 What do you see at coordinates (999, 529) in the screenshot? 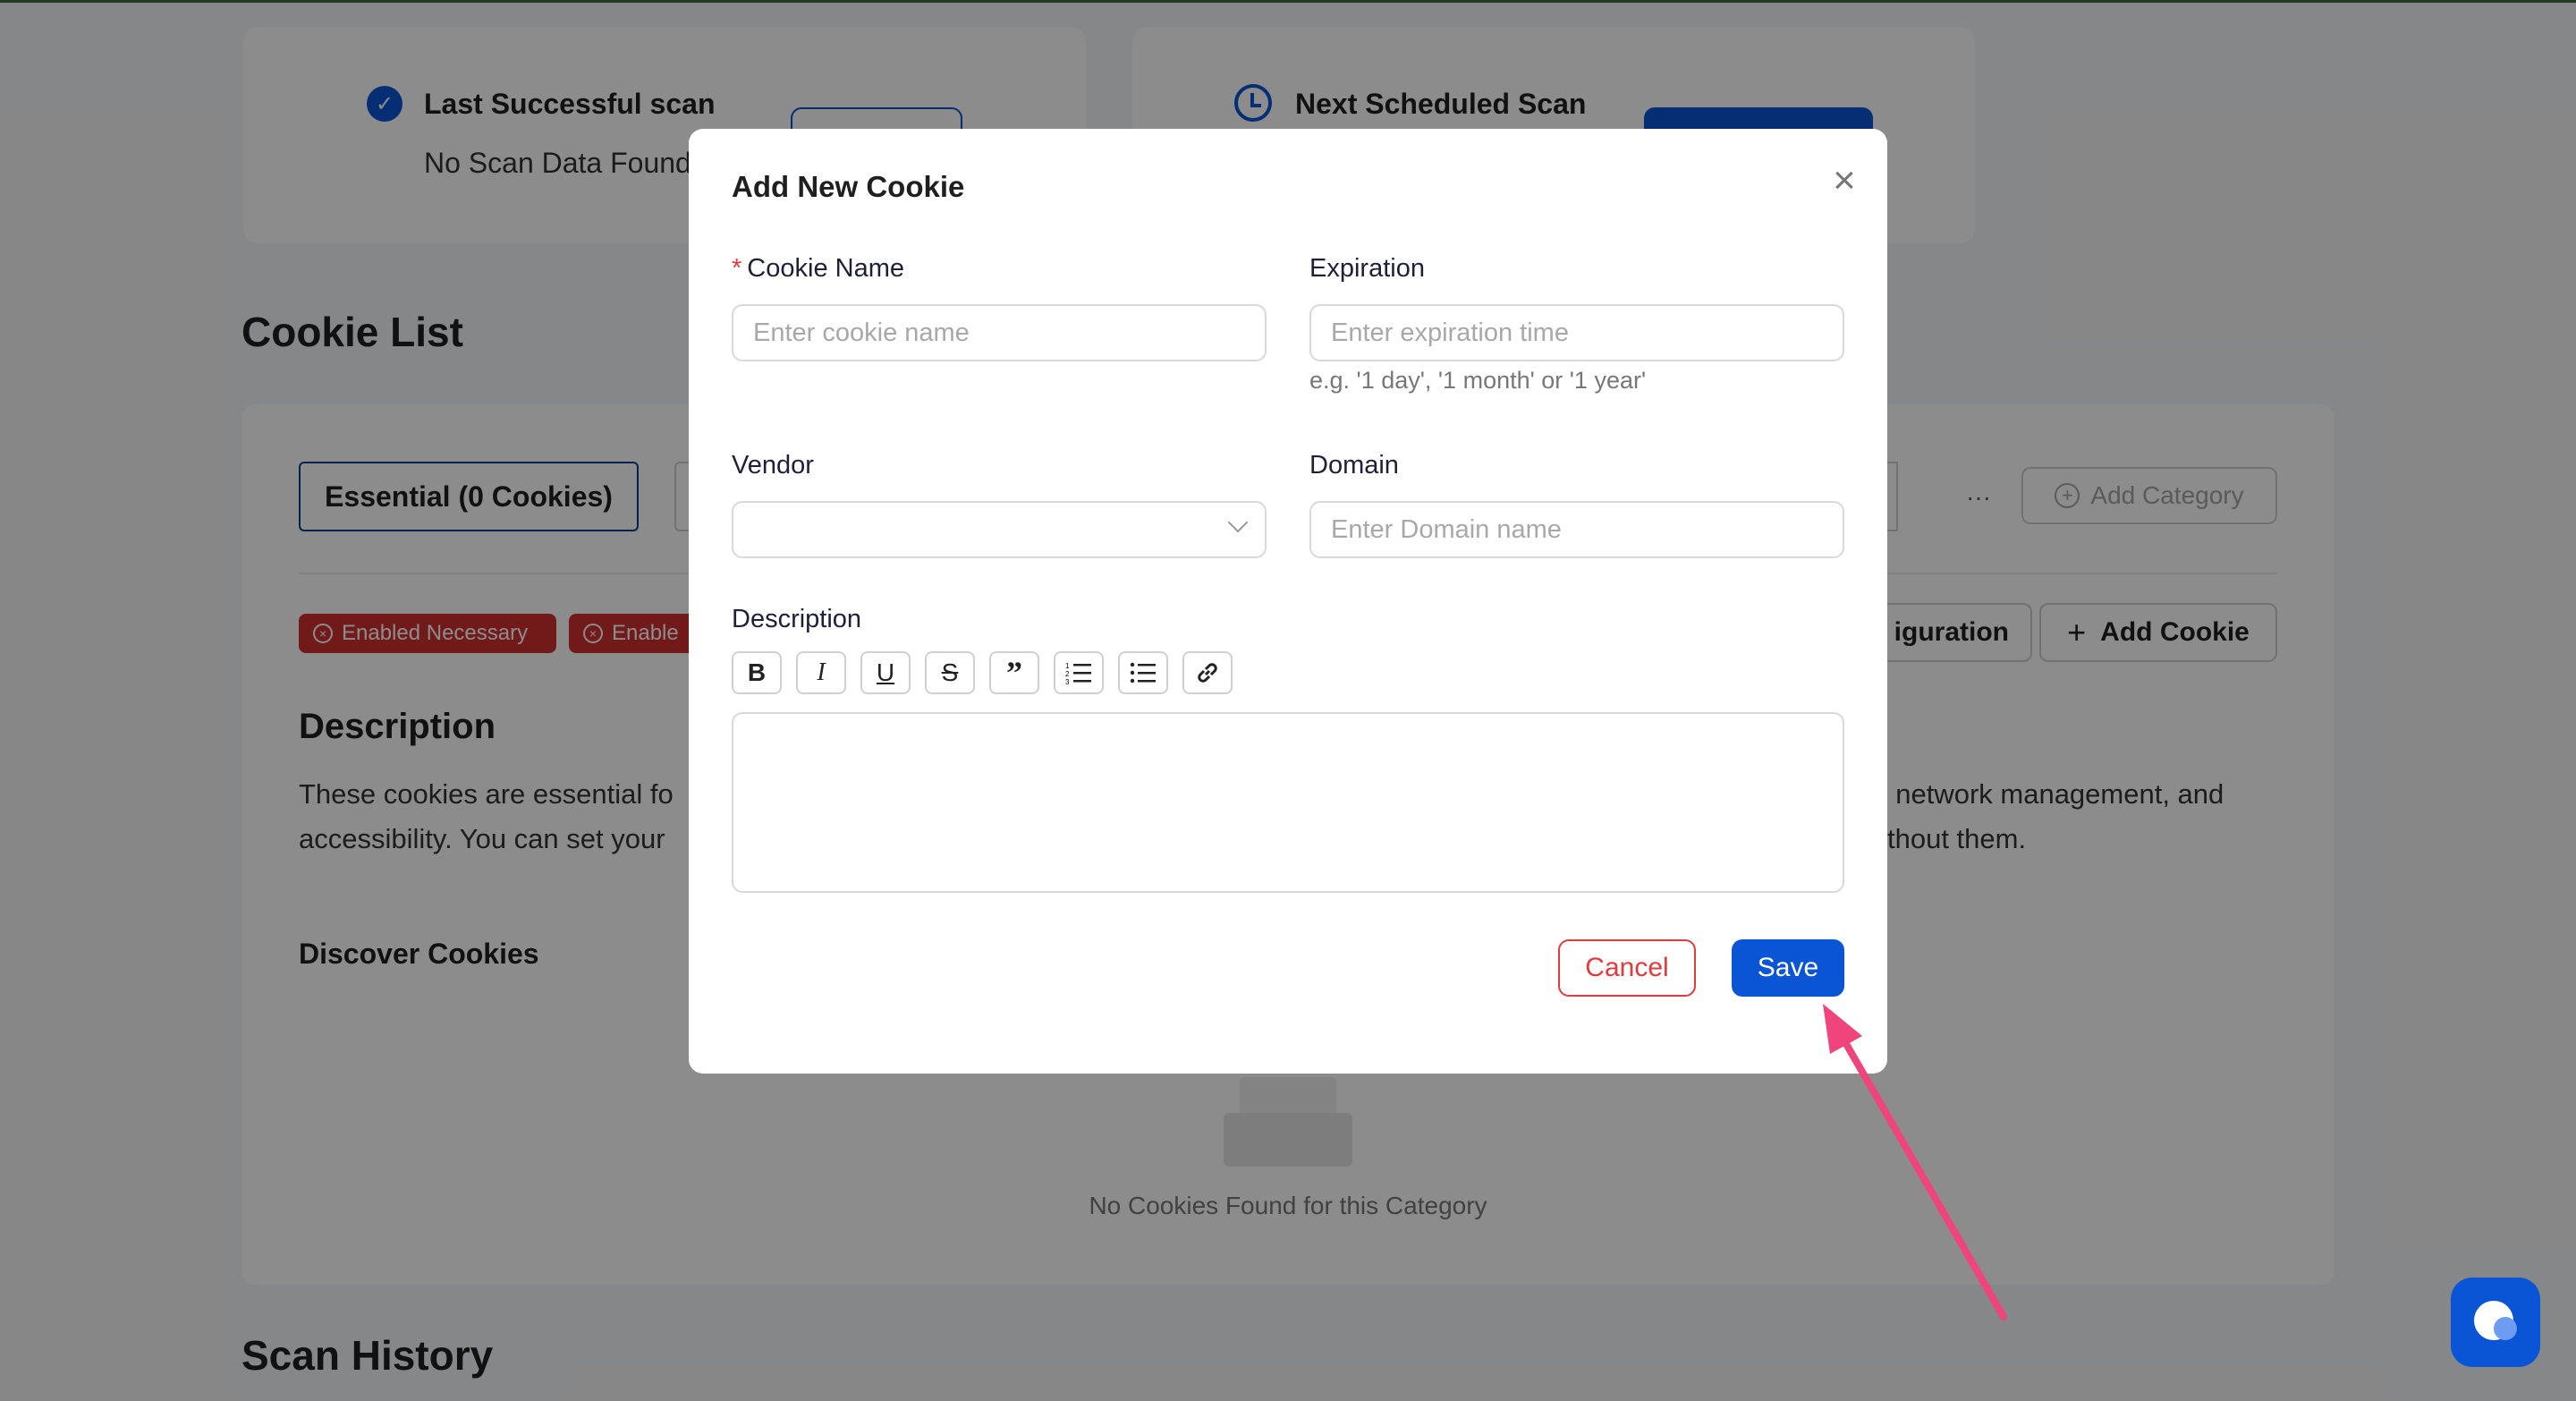
I see `vendor-select` at bounding box center [999, 529].